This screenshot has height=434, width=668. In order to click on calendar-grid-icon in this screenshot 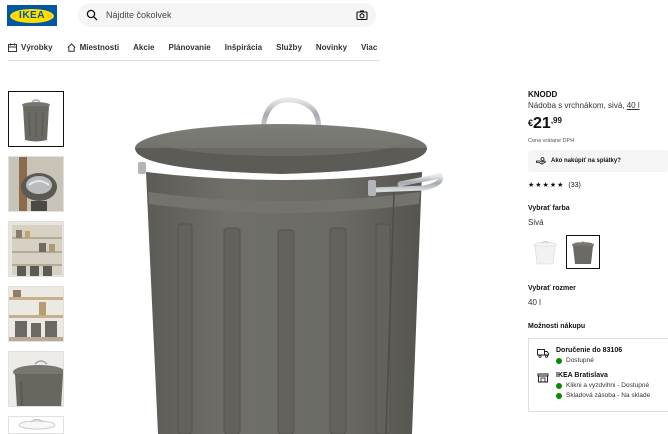, I will do `click(12, 47)`.